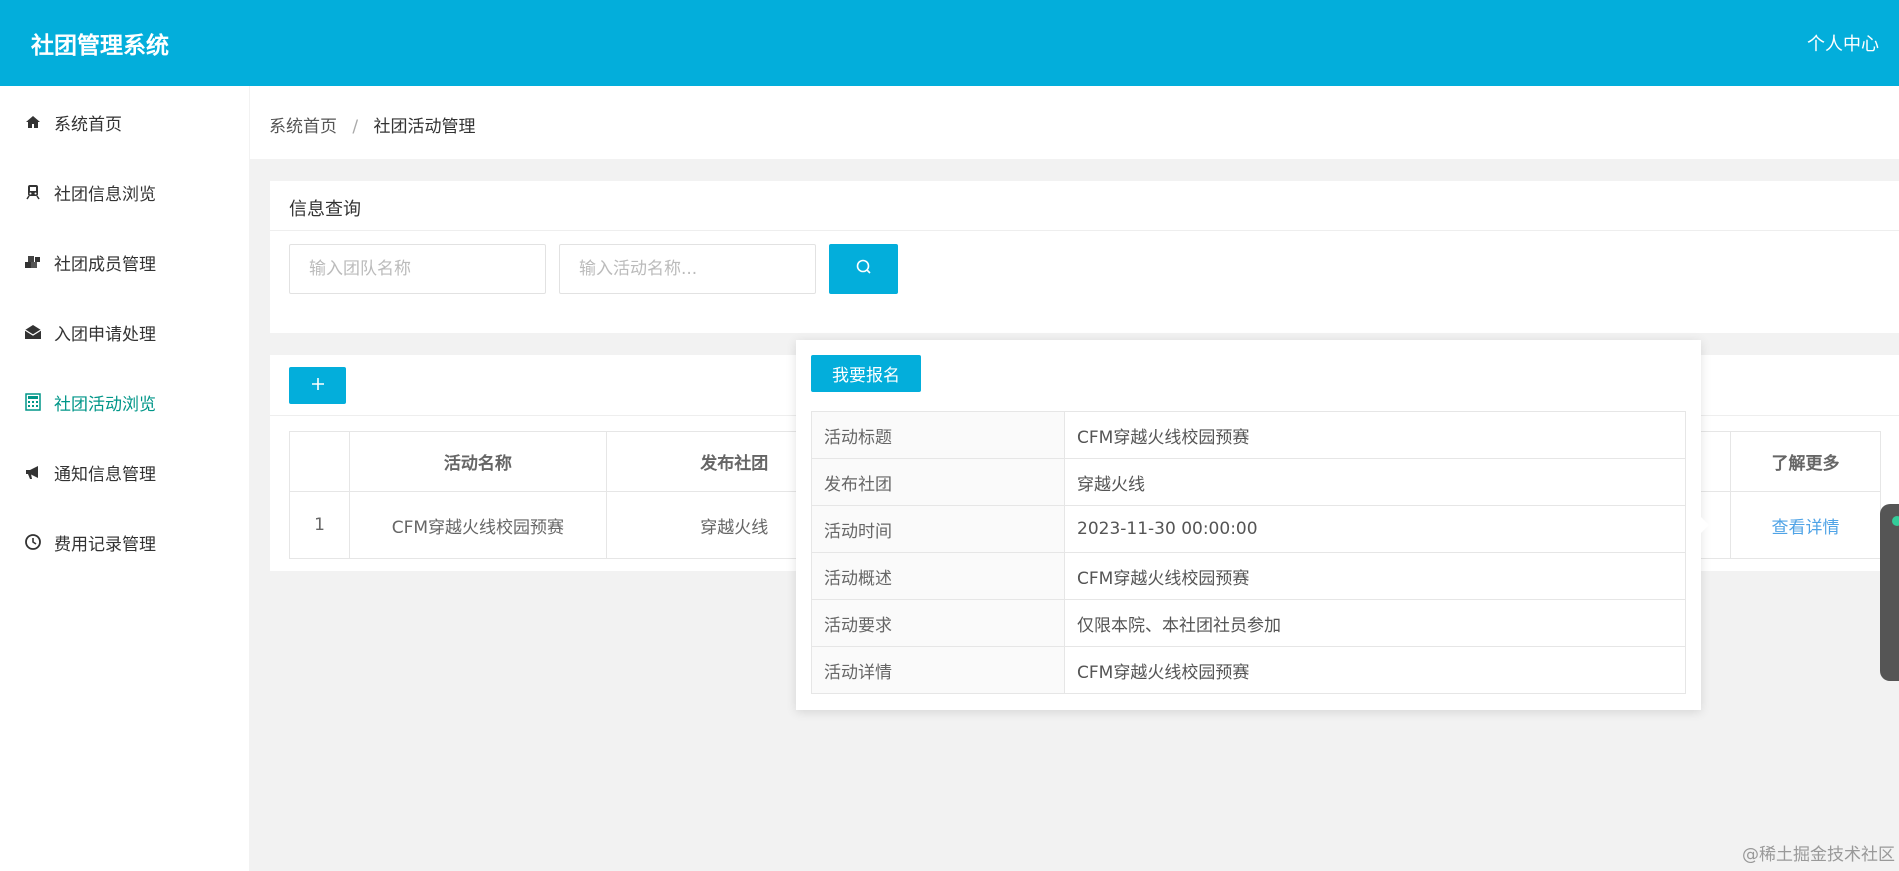  I want to click on detail-key: 活动标题, so click(938, 435).